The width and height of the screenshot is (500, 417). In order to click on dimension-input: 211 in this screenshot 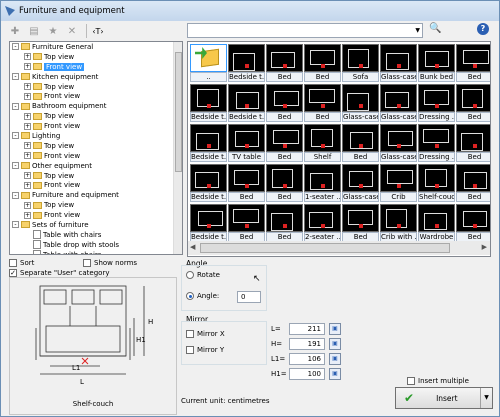, I will do `click(307, 329)`.